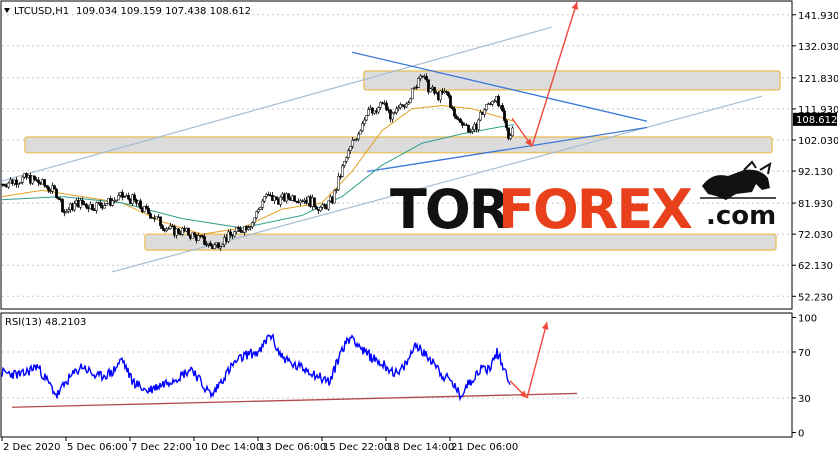  I want to click on ohlc-values: 109.034 109.159 107.438 108.612, so click(163, 11).